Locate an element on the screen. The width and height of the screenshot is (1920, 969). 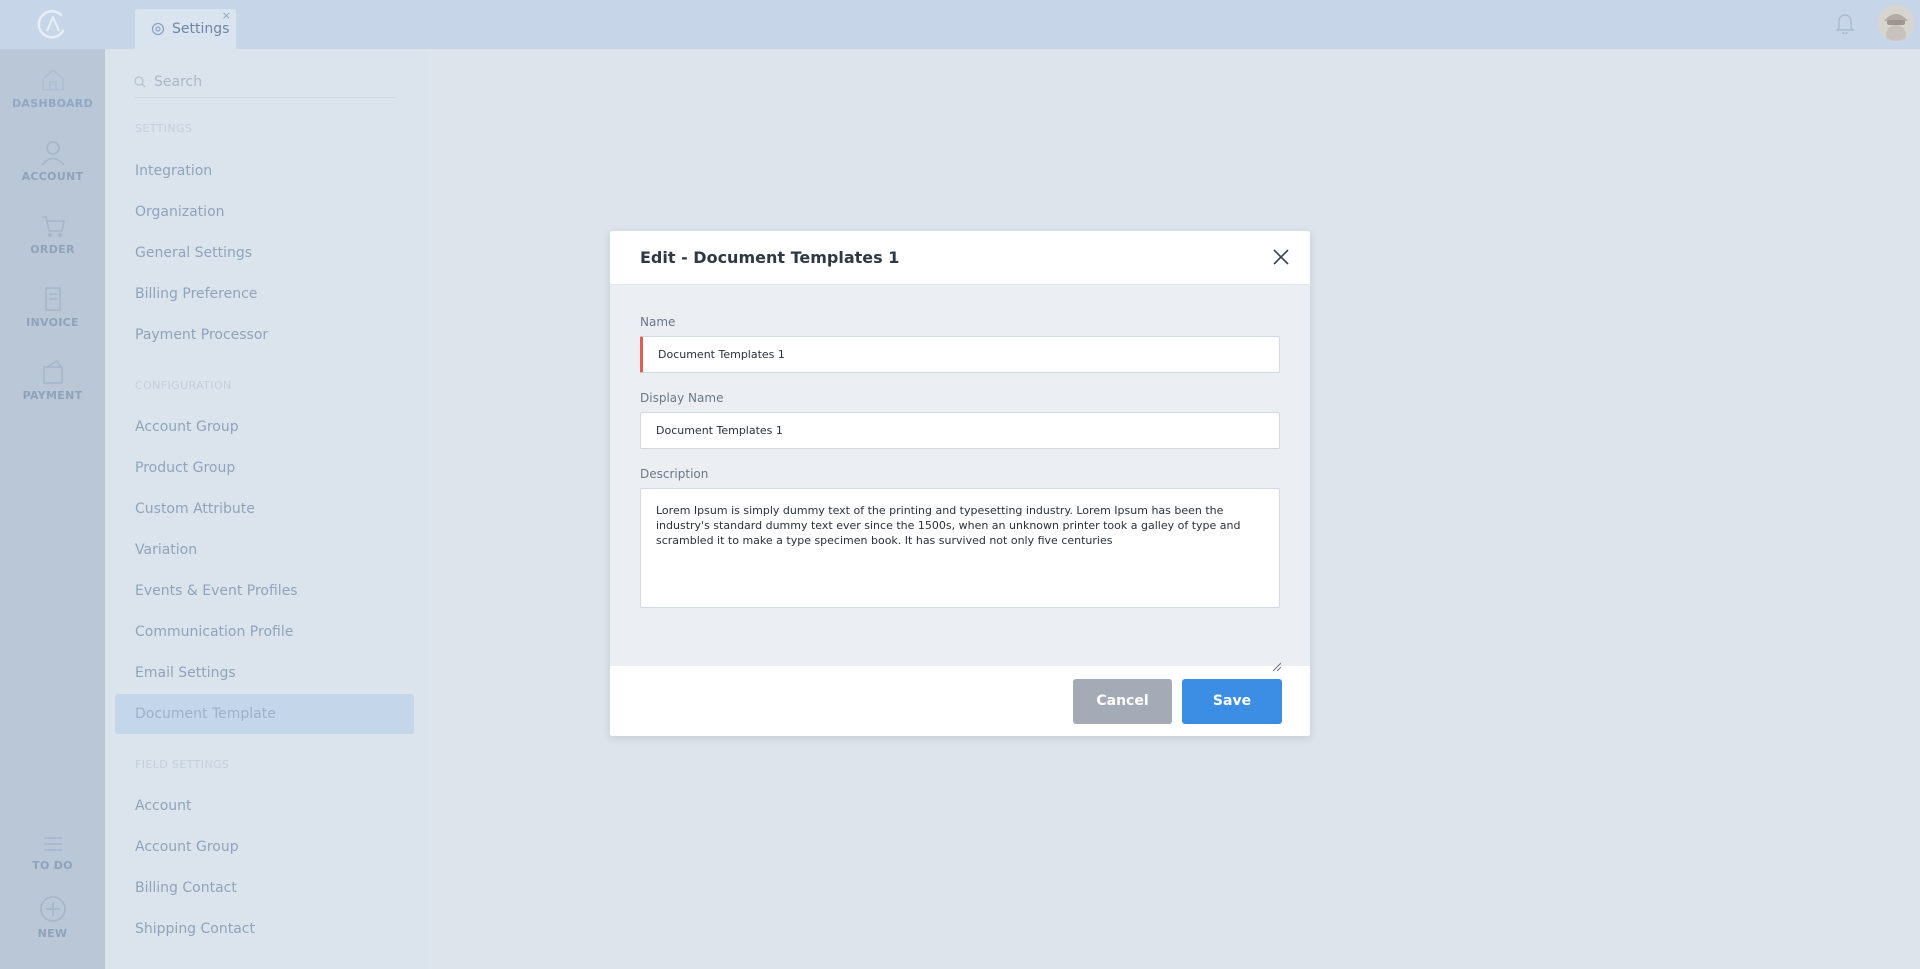
rail-item-dashboard: DASHBOARD is located at coordinates (52, 88).